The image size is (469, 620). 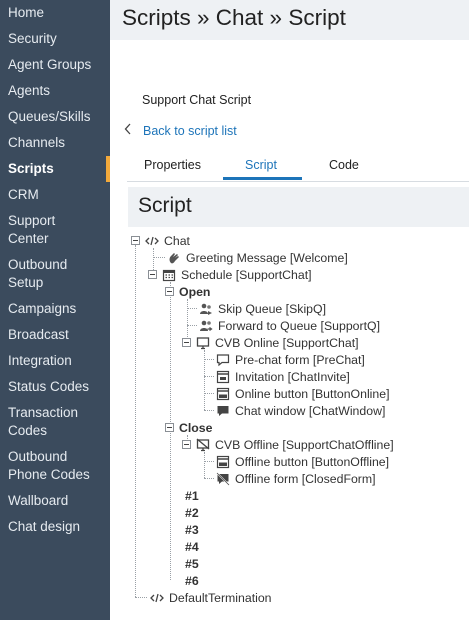 What do you see at coordinates (310, 410) in the screenshot?
I see `tree-node-label: Chat window [ChatWindow]` at bounding box center [310, 410].